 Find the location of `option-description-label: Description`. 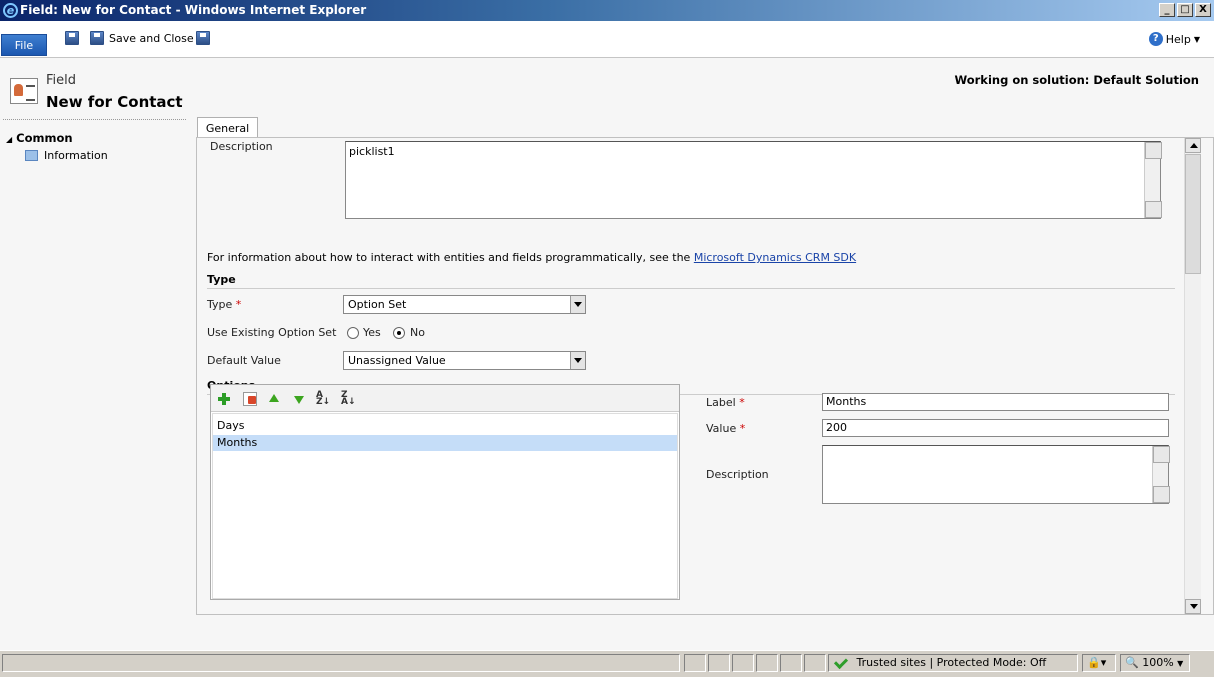

option-description-label: Description is located at coordinates (737, 474).